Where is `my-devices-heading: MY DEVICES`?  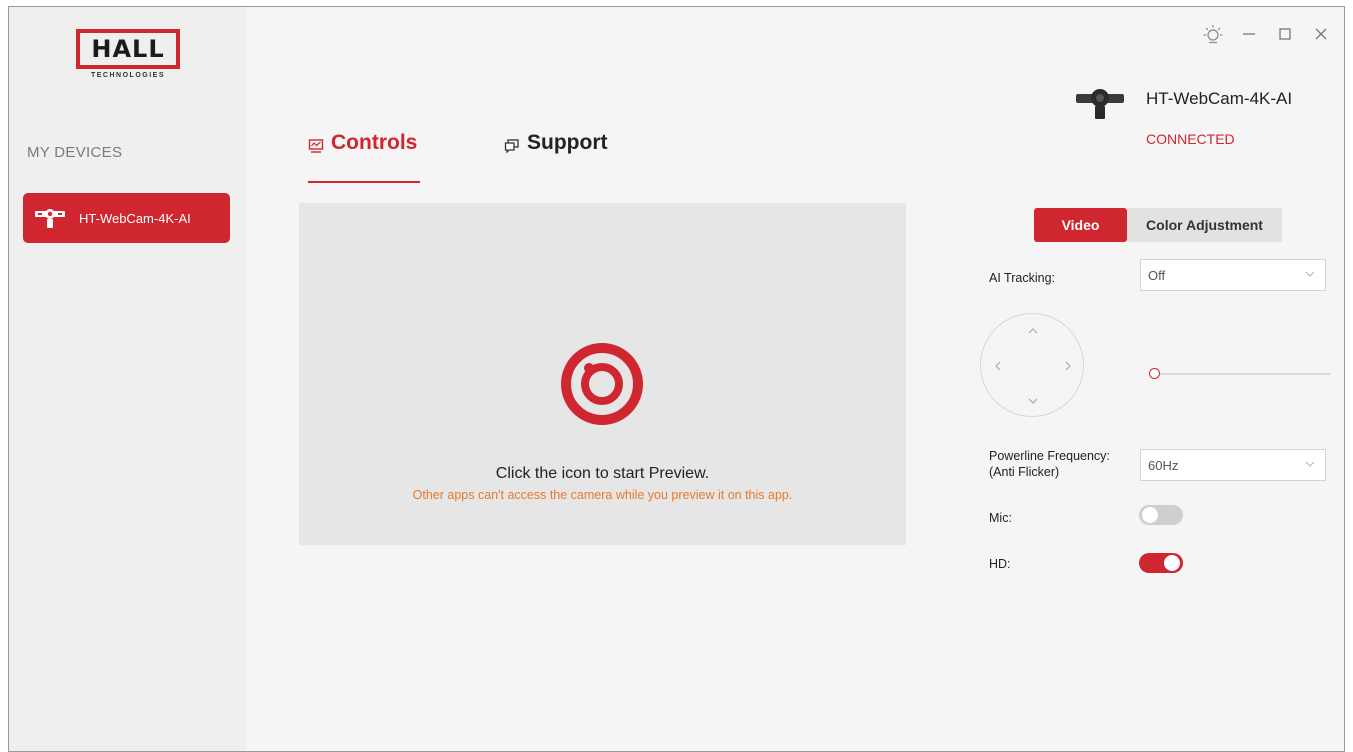
my-devices-heading: MY DEVICES is located at coordinates (75, 152).